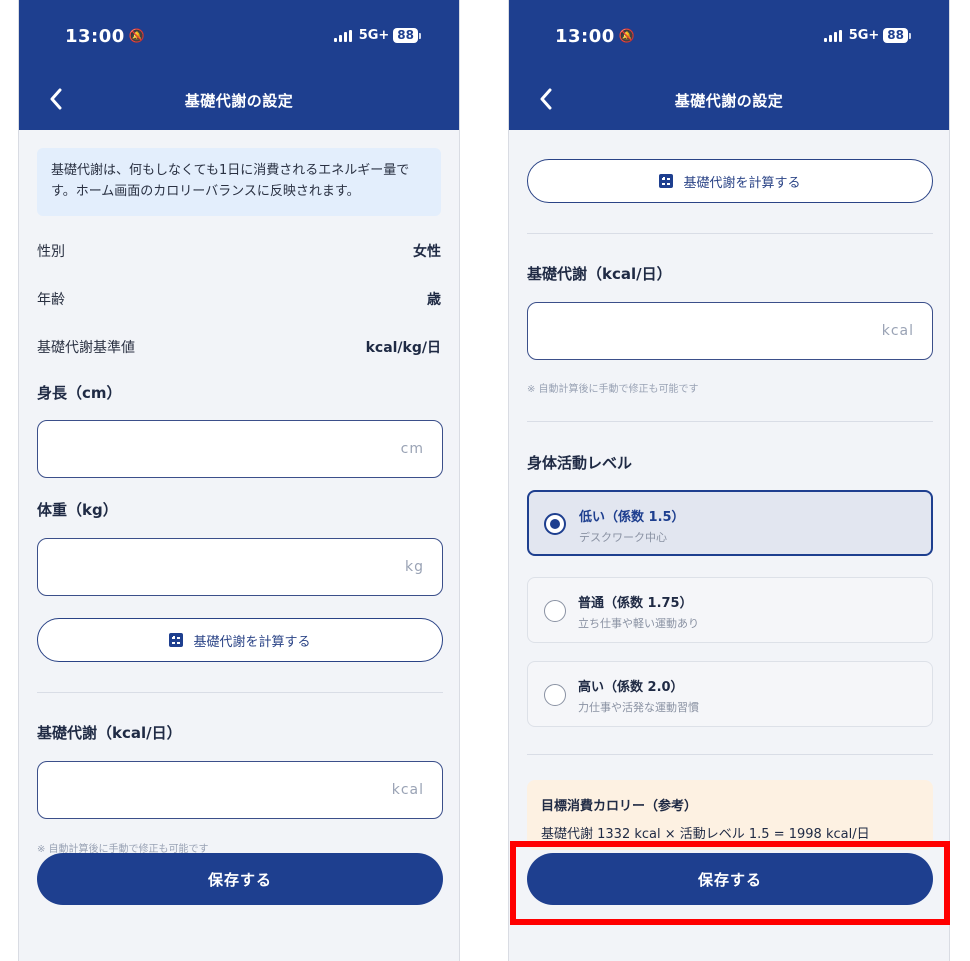 This screenshot has width=970, height=961. I want to click on gender-value: 女性, so click(427, 252).